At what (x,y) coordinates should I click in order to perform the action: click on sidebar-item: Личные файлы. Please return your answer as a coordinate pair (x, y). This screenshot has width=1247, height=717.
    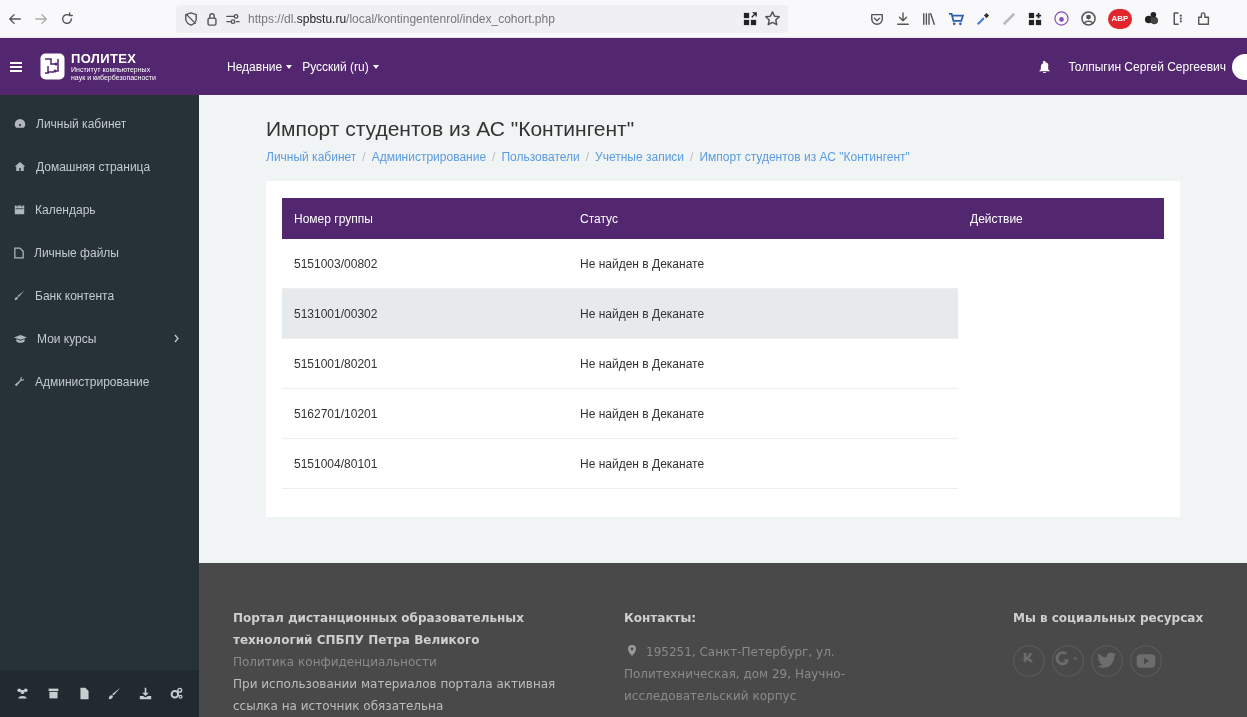
    Looking at the image, I should click on (99, 252).